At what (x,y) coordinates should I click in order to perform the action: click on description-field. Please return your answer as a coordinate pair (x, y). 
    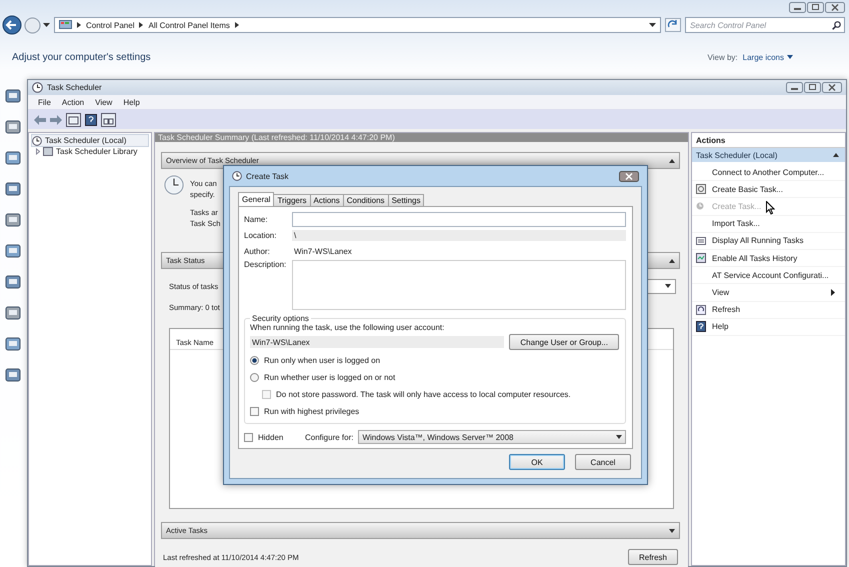
    Looking at the image, I should click on (459, 285).